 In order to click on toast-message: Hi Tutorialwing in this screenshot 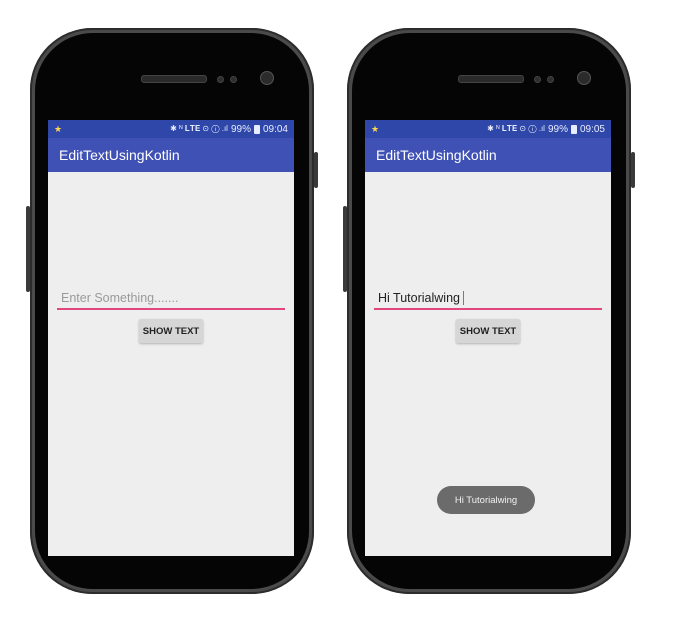, I will do `click(486, 500)`.